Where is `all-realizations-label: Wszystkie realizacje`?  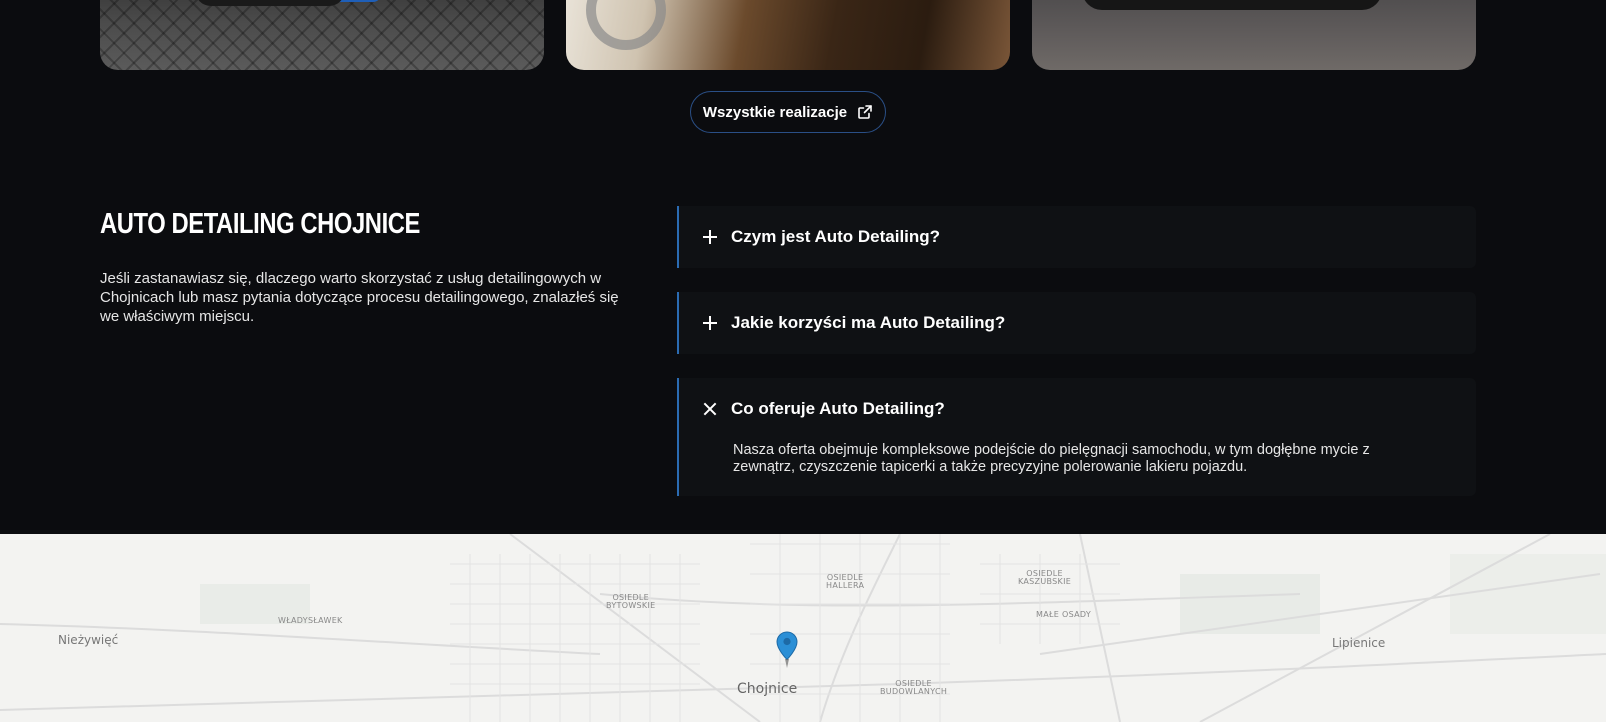 all-realizations-label: Wszystkie realizacje is located at coordinates (775, 112).